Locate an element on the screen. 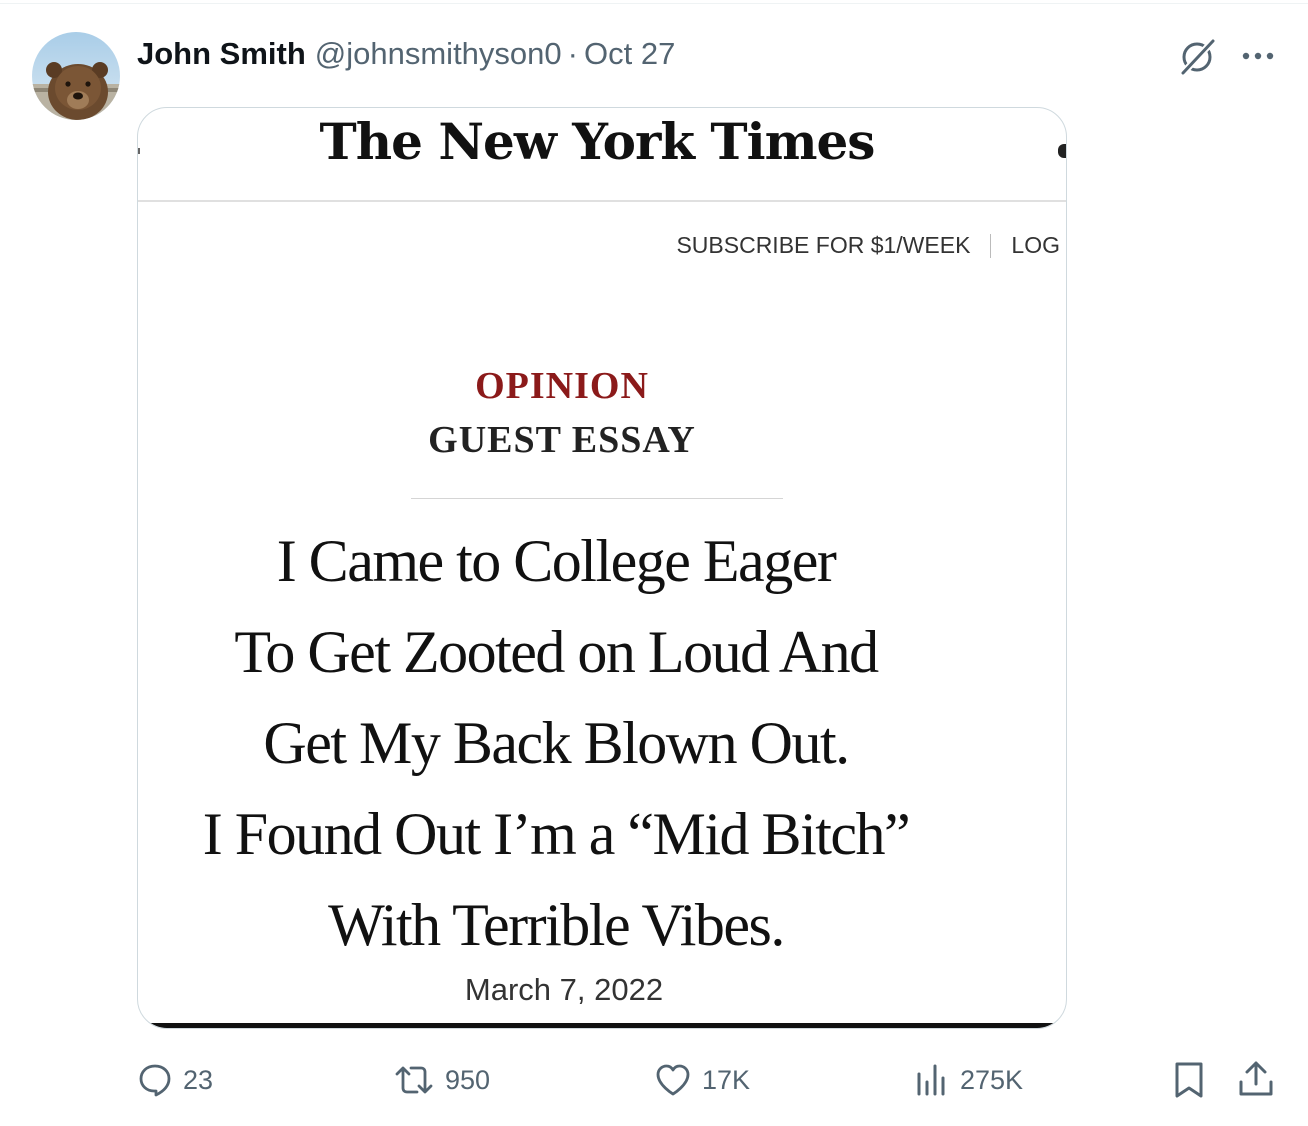  views-button: 275K is located at coordinates (968, 1080).